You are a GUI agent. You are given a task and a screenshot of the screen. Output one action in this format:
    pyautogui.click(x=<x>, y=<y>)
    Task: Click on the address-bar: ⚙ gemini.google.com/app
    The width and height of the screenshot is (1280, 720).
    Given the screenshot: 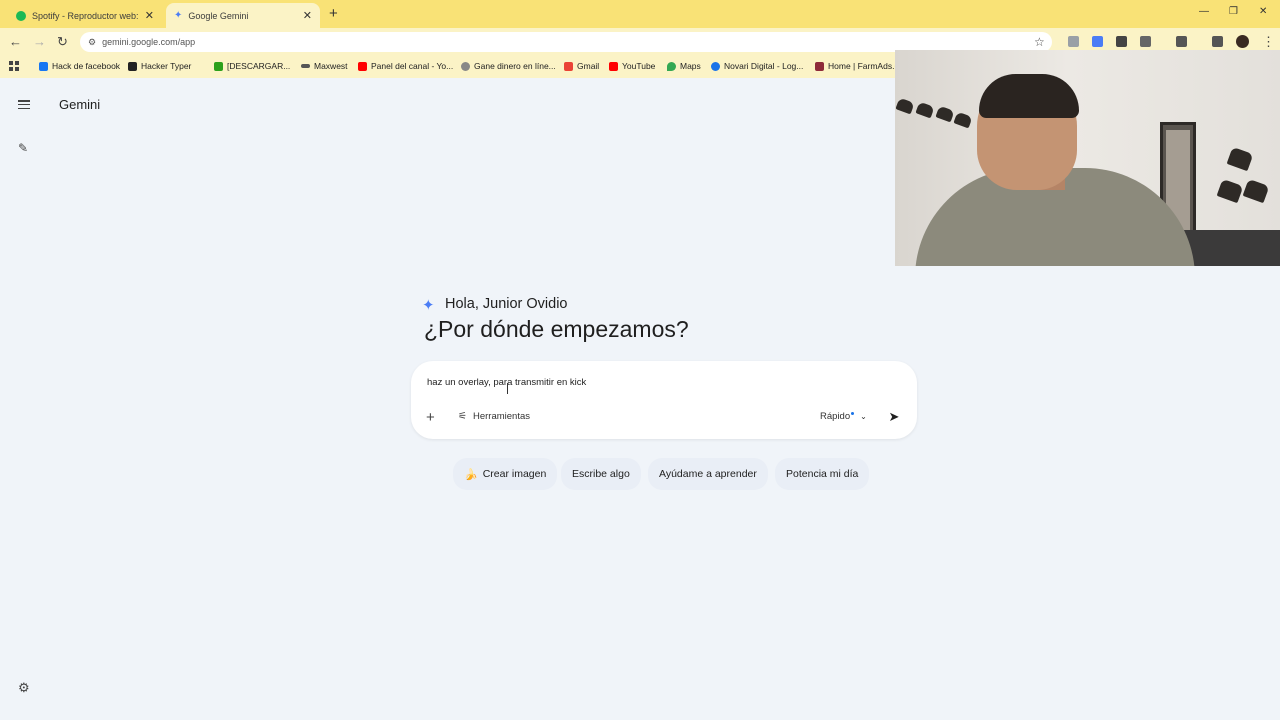 What is the action you would take?
    pyautogui.click(x=566, y=42)
    